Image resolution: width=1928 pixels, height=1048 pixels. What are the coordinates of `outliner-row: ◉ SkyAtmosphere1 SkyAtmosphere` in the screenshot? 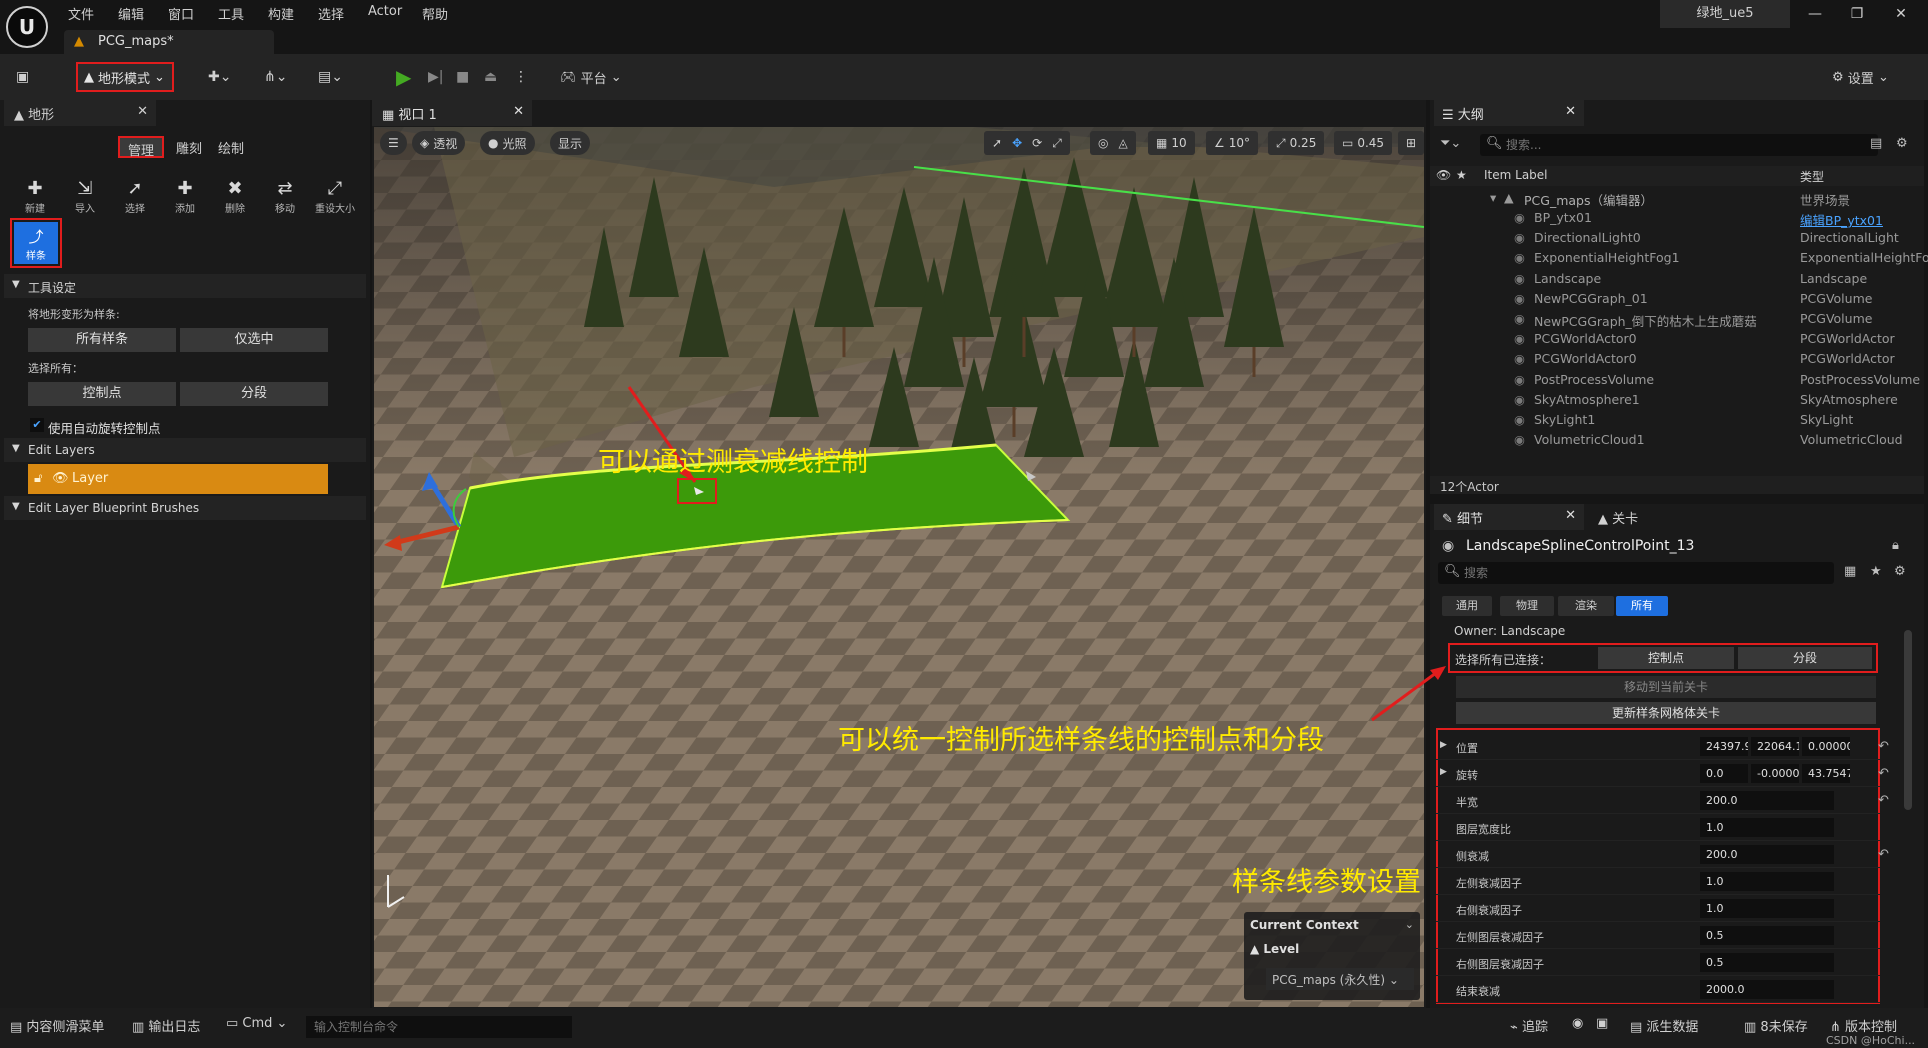 It's located at (1677, 400).